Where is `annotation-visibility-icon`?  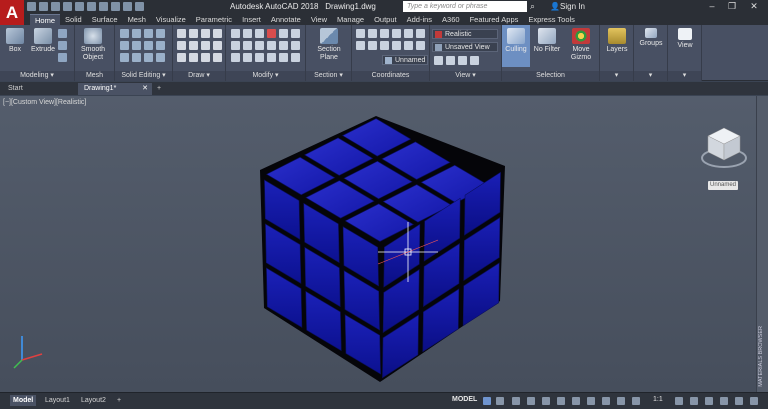 annotation-visibility-icon is located at coordinates (679, 401).